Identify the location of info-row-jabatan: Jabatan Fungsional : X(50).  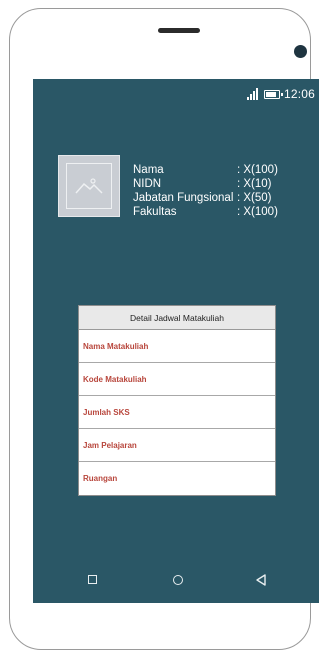
(205, 198).